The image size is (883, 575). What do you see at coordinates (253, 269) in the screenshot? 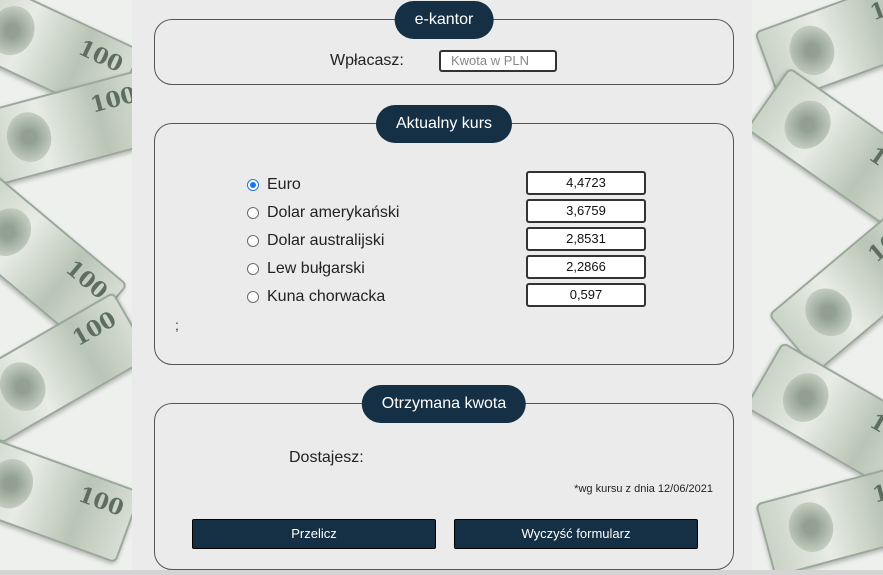
I see `radio-bgn` at bounding box center [253, 269].